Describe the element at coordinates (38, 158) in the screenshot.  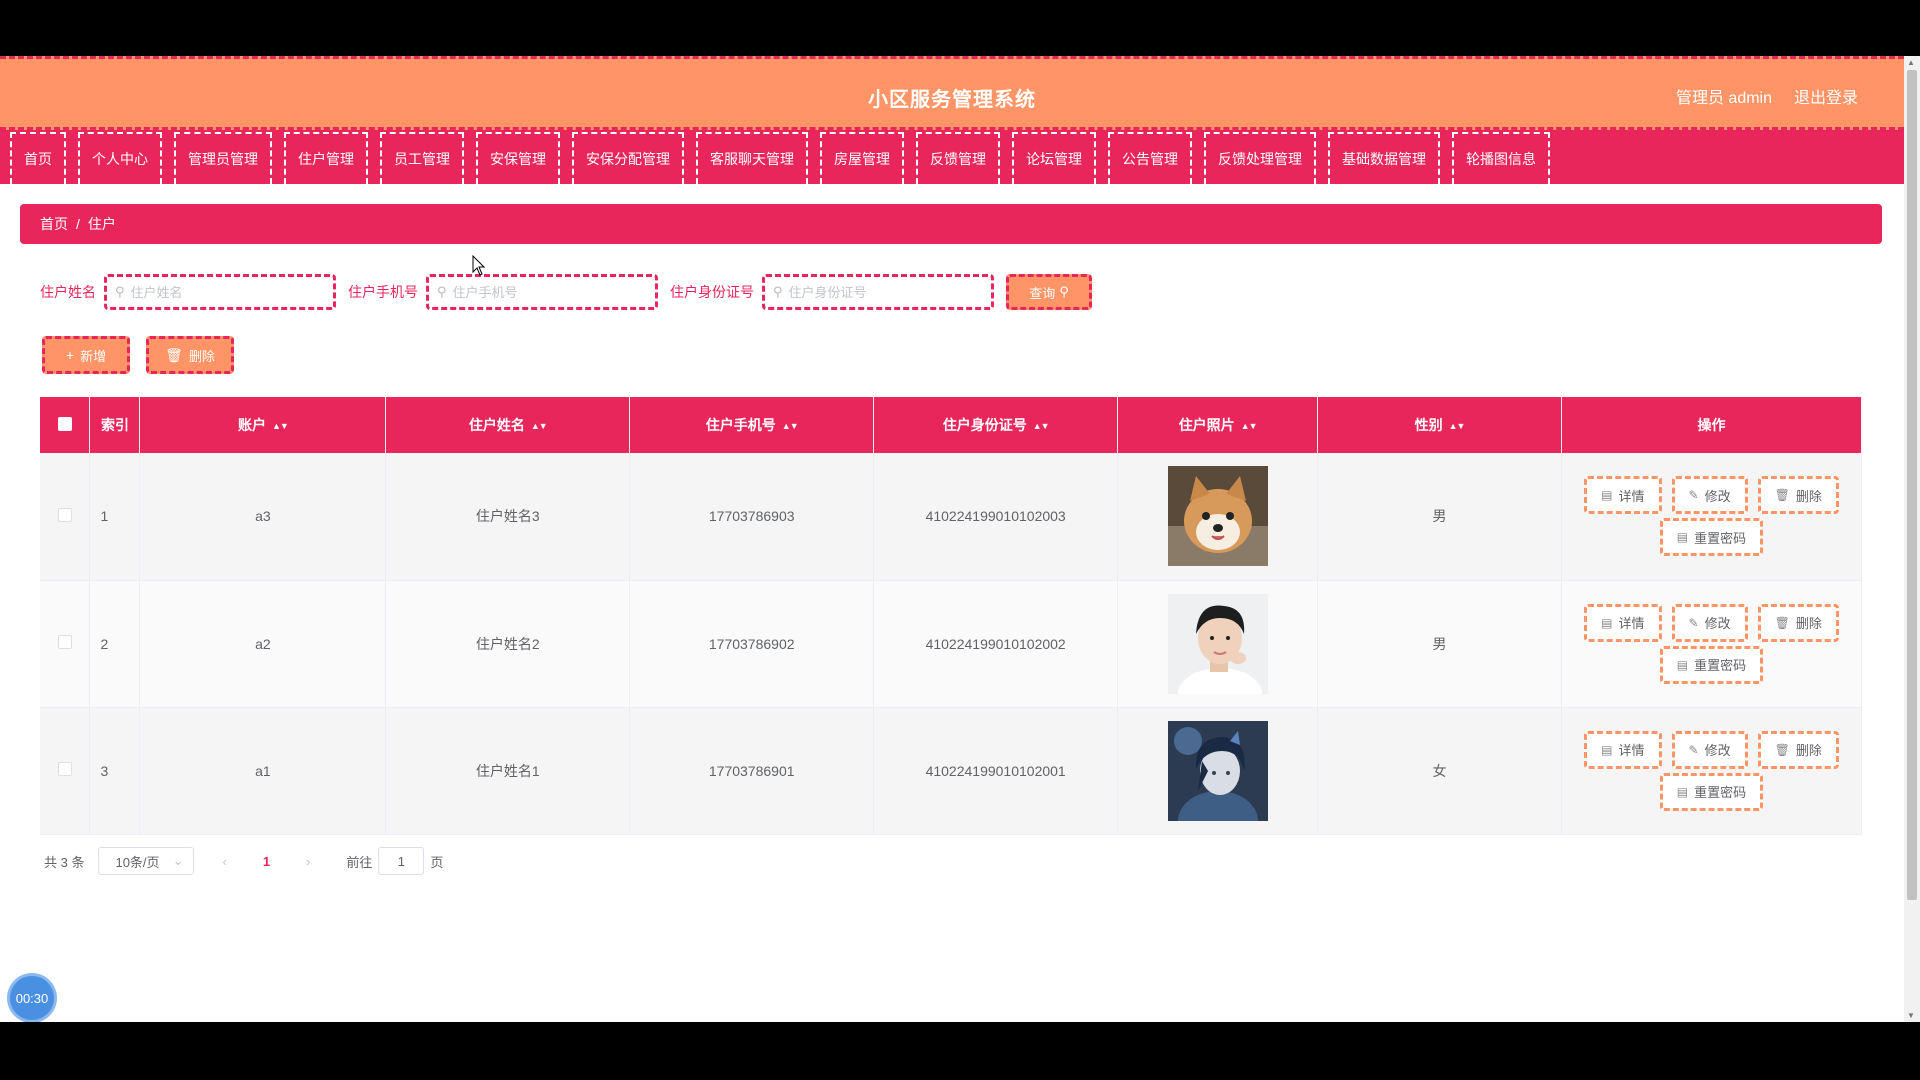
I see `nav-item-home: 首页` at that location.